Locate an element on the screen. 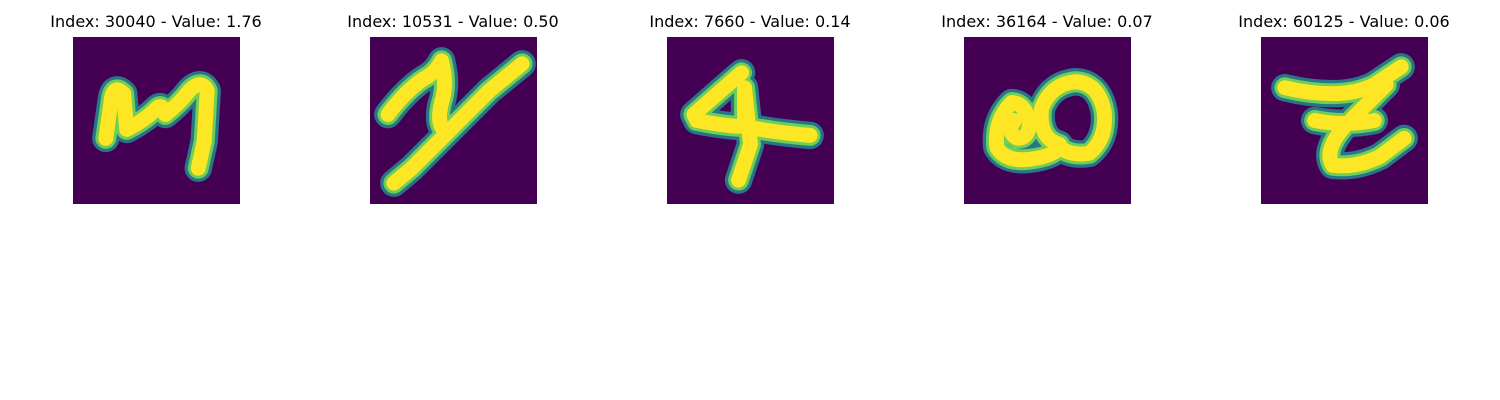 The width and height of the screenshot is (1500, 400). sample-panel-2: Index: 10531 - Value: 0.50 is located at coordinates (453, 105).